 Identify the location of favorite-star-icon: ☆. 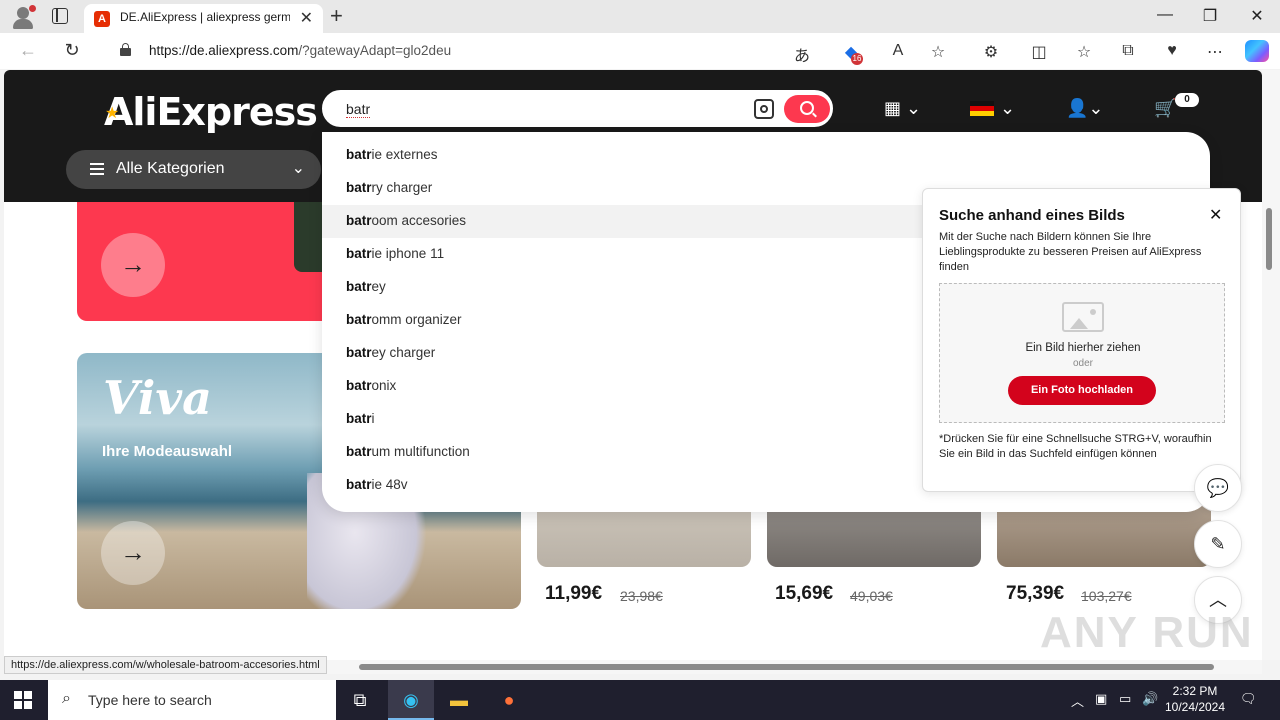
(938, 52).